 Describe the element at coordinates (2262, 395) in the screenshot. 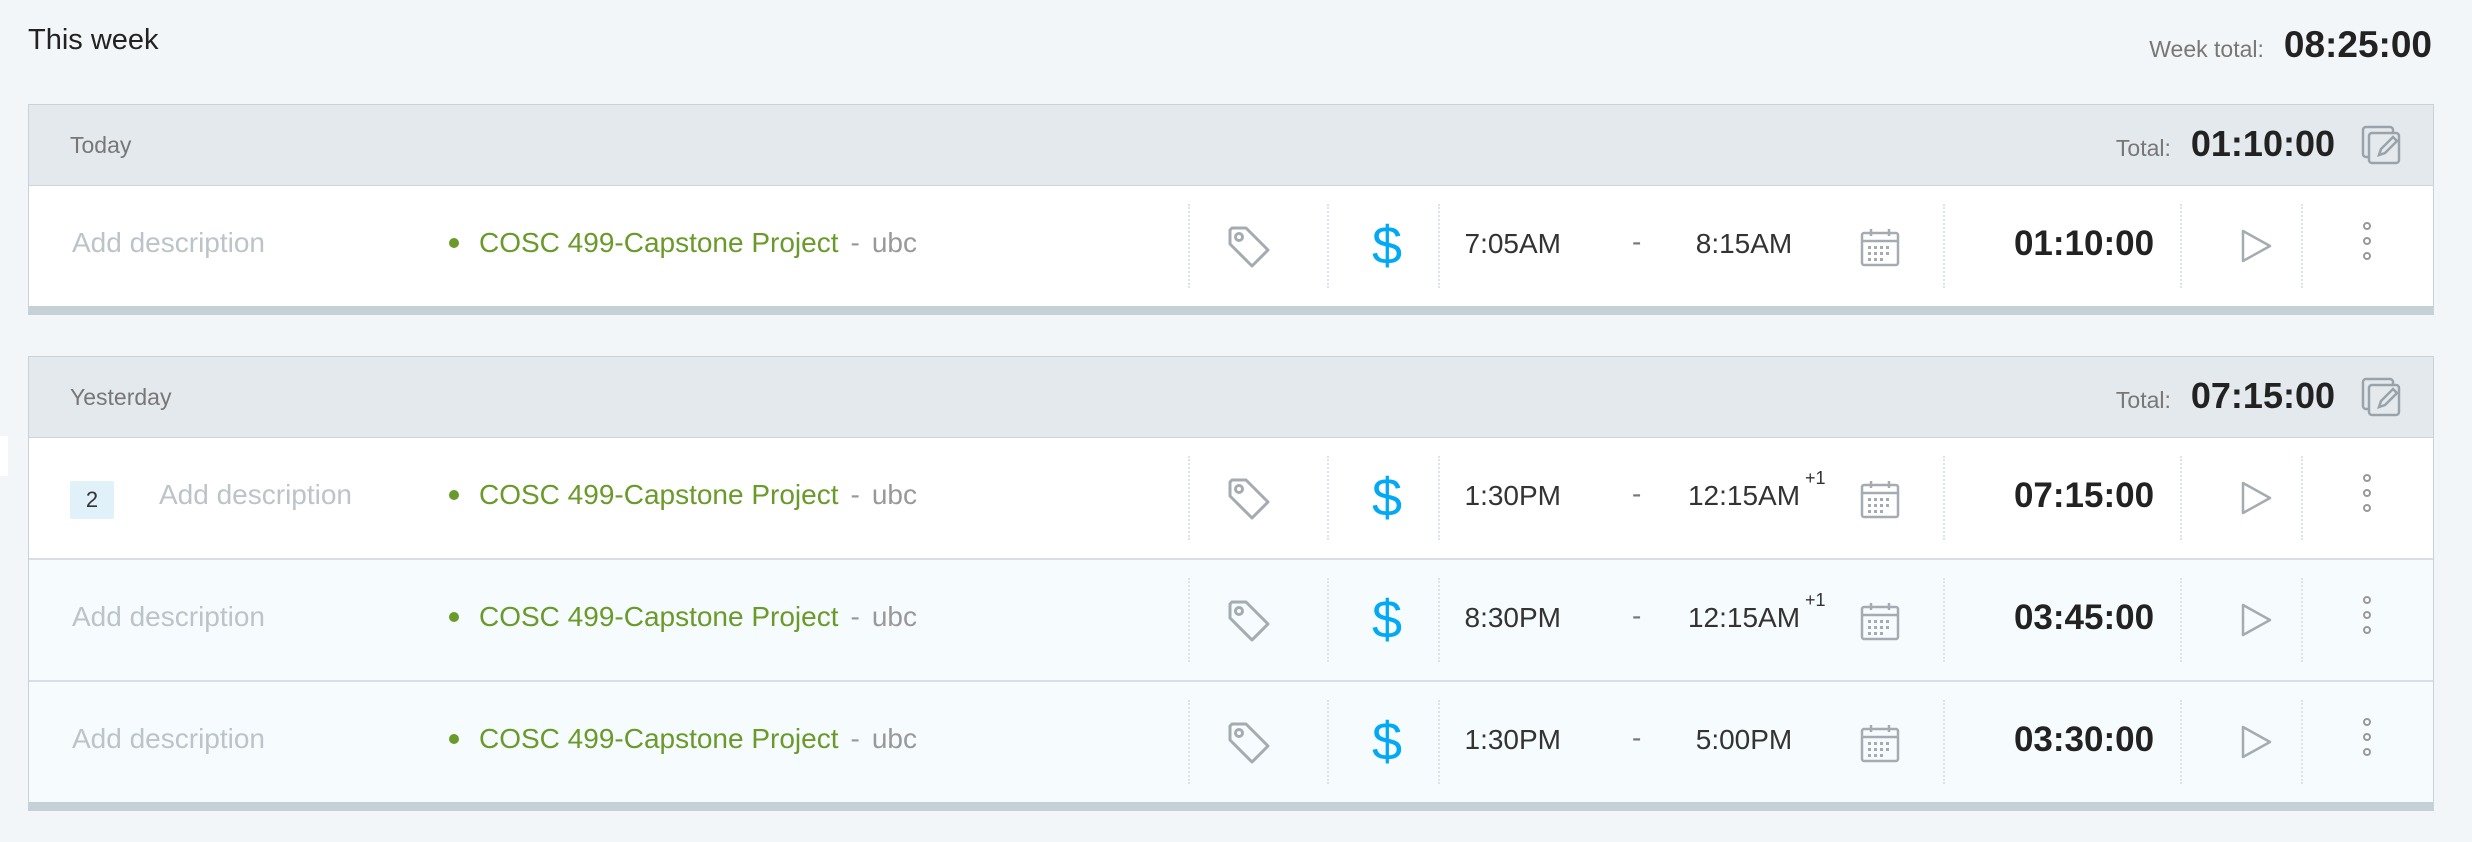

I see `day-total-value: 07:15:00` at that location.